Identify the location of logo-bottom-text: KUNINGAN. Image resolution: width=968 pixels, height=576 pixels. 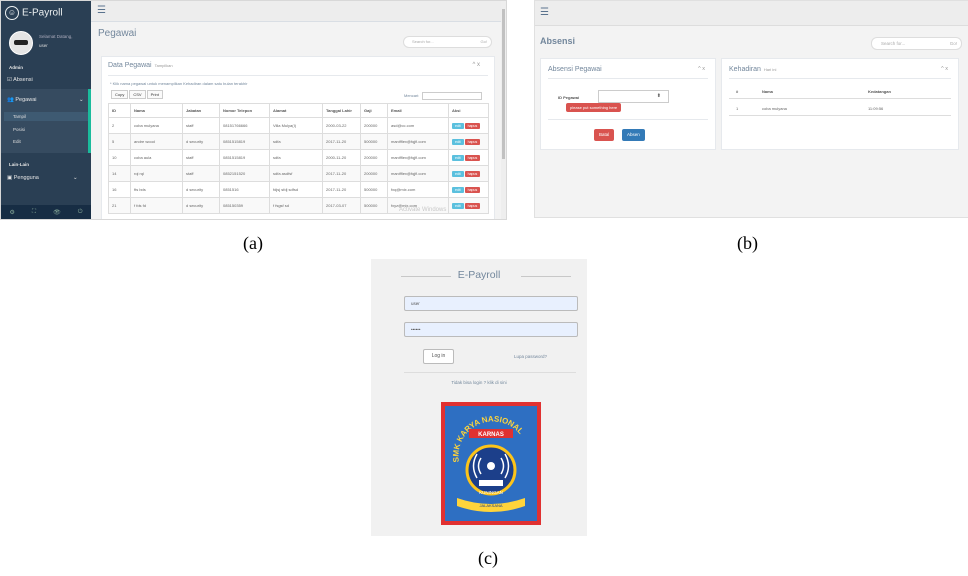
(491, 492).